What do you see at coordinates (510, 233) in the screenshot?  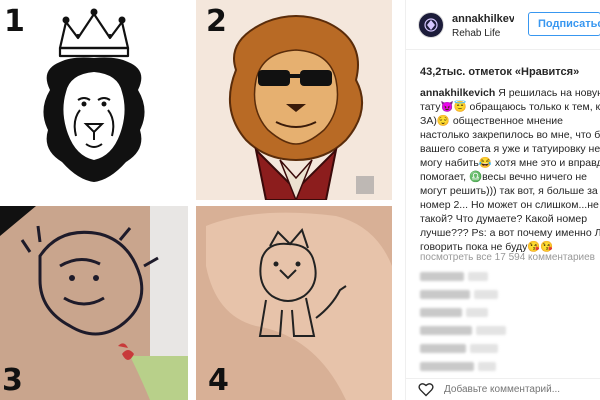 I see `caption-line: лучше??? Ps: а вот почему именно Лев` at bounding box center [510, 233].